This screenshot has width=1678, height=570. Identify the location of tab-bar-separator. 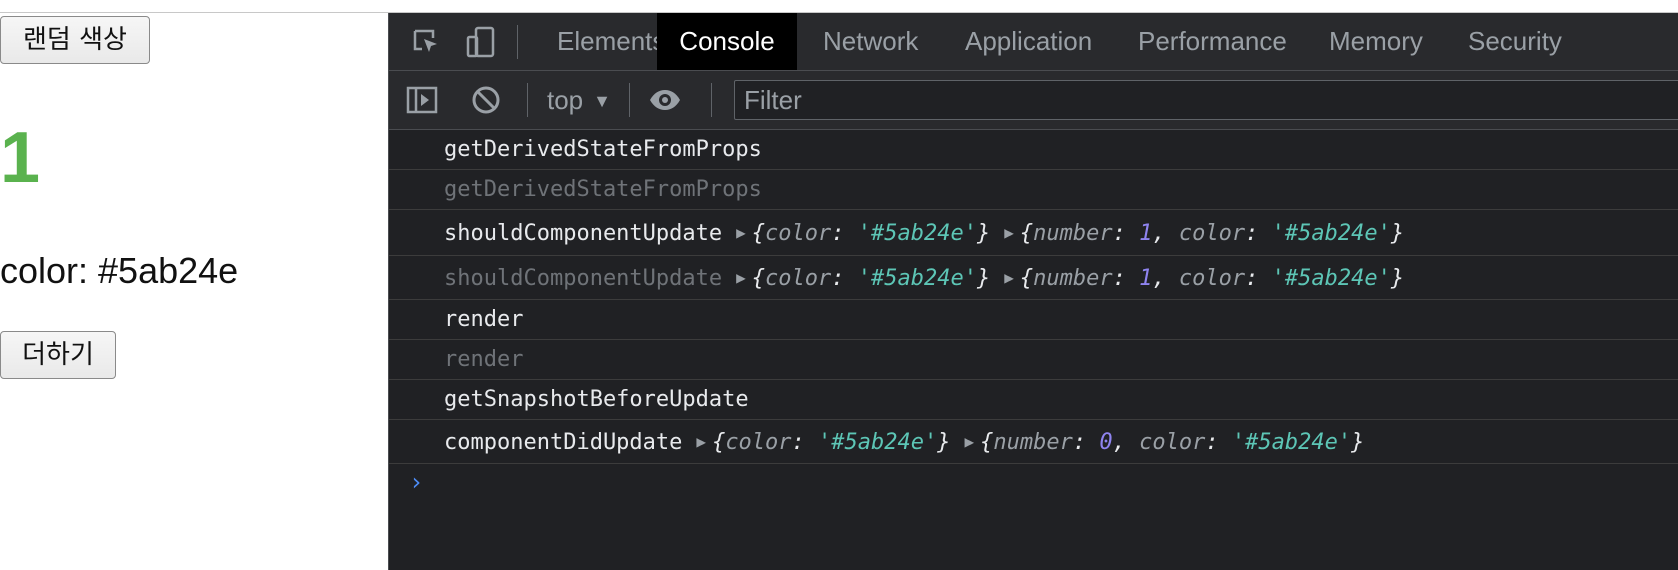
(517, 42).